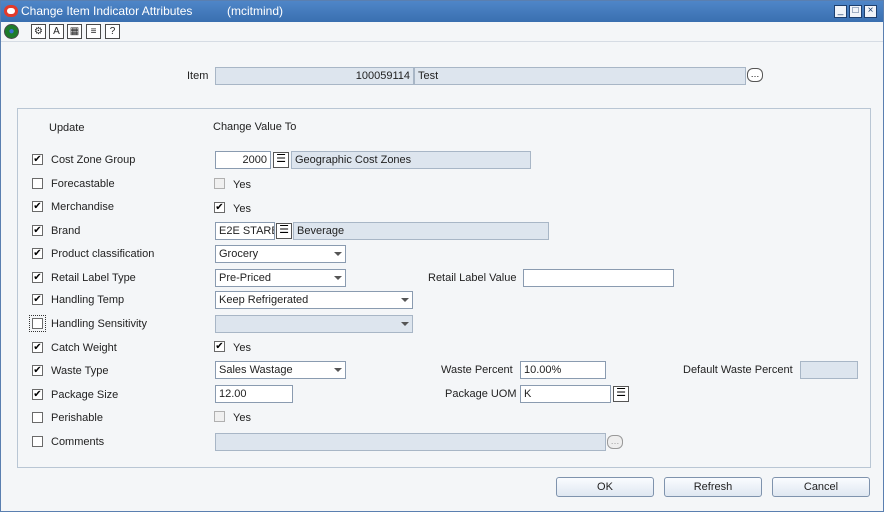 Image resolution: width=884 pixels, height=512 pixels. What do you see at coordinates (421, 231) in the screenshot?
I see `brand-description: Beverage` at bounding box center [421, 231].